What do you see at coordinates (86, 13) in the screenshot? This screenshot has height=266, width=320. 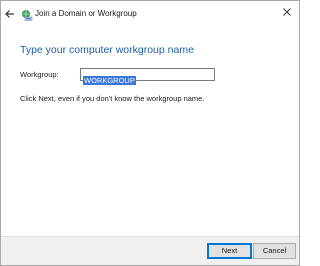 I see `window-title: Join a Domain or Workgroup` at bounding box center [86, 13].